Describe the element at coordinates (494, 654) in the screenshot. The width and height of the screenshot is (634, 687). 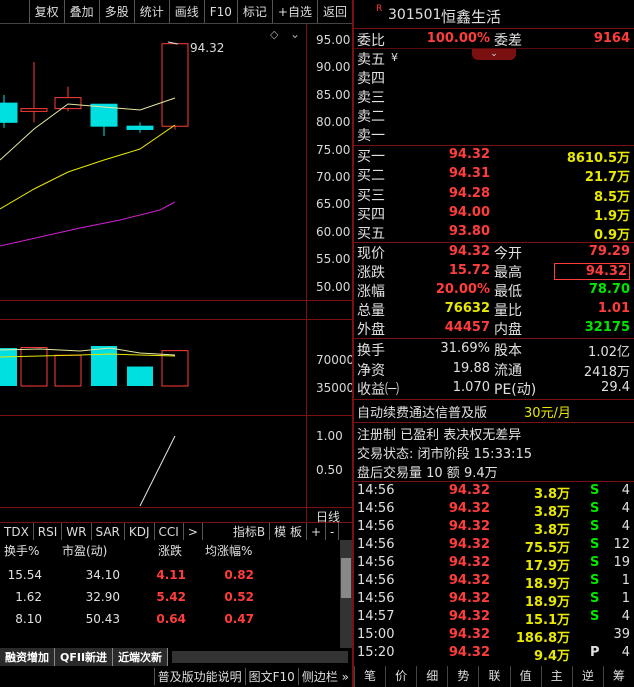
I see `tick-row: 15:20 94.32 9.4万 P 4` at that location.